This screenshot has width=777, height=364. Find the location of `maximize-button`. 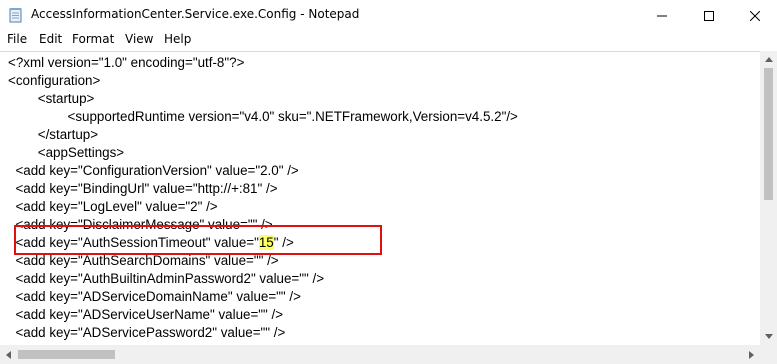

maximize-button is located at coordinates (709, 15).